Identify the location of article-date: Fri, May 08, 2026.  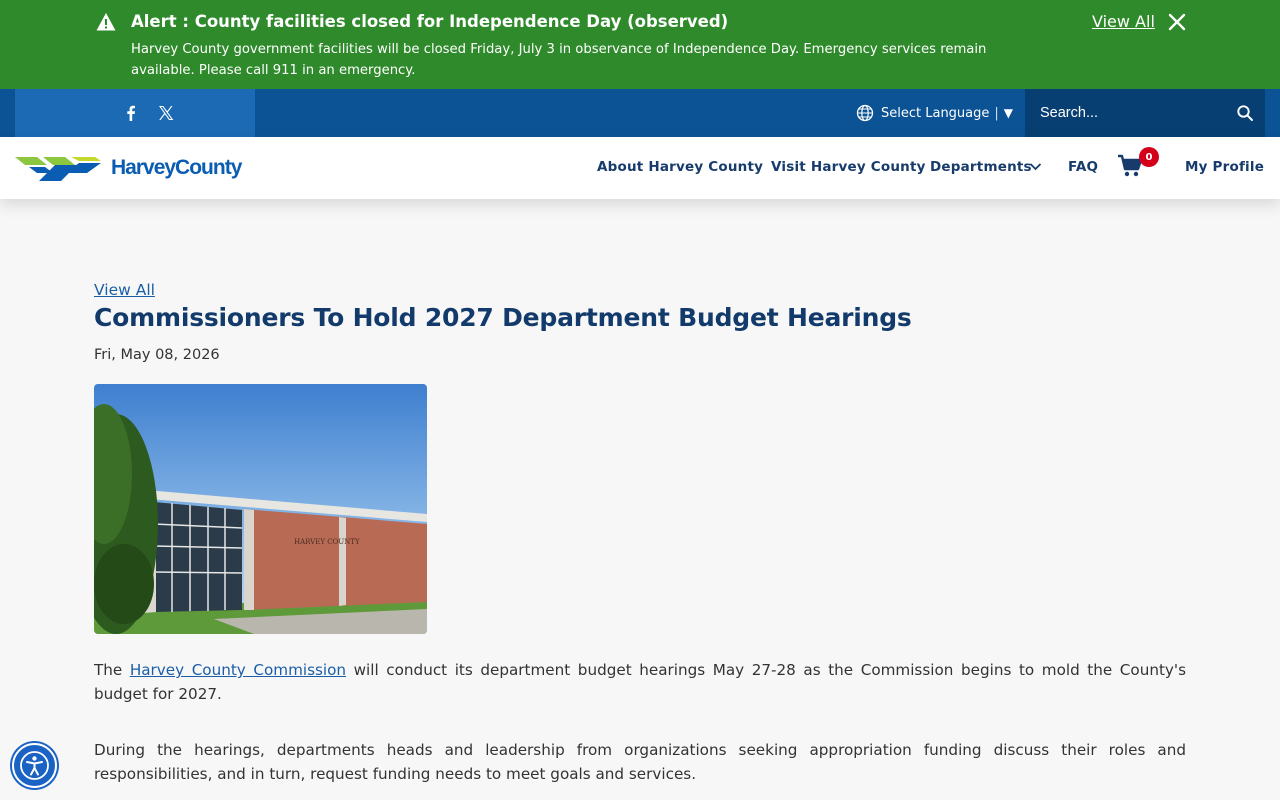
(157, 355).